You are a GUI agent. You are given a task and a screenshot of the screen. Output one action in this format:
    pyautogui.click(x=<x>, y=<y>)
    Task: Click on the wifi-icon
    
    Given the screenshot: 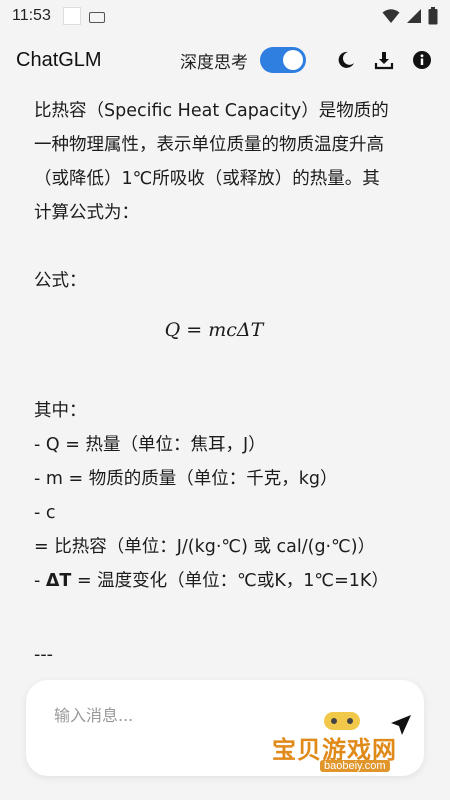 What is the action you would take?
    pyautogui.click(x=391, y=16)
    